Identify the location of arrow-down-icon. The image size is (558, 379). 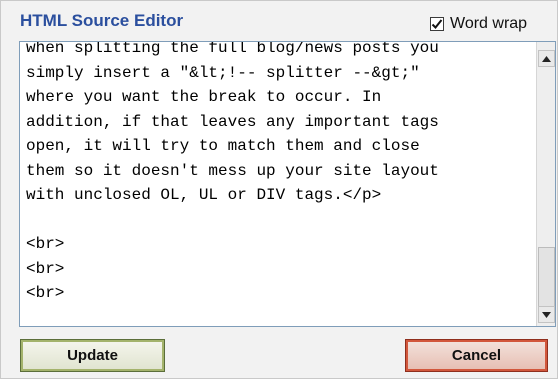
(546, 314).